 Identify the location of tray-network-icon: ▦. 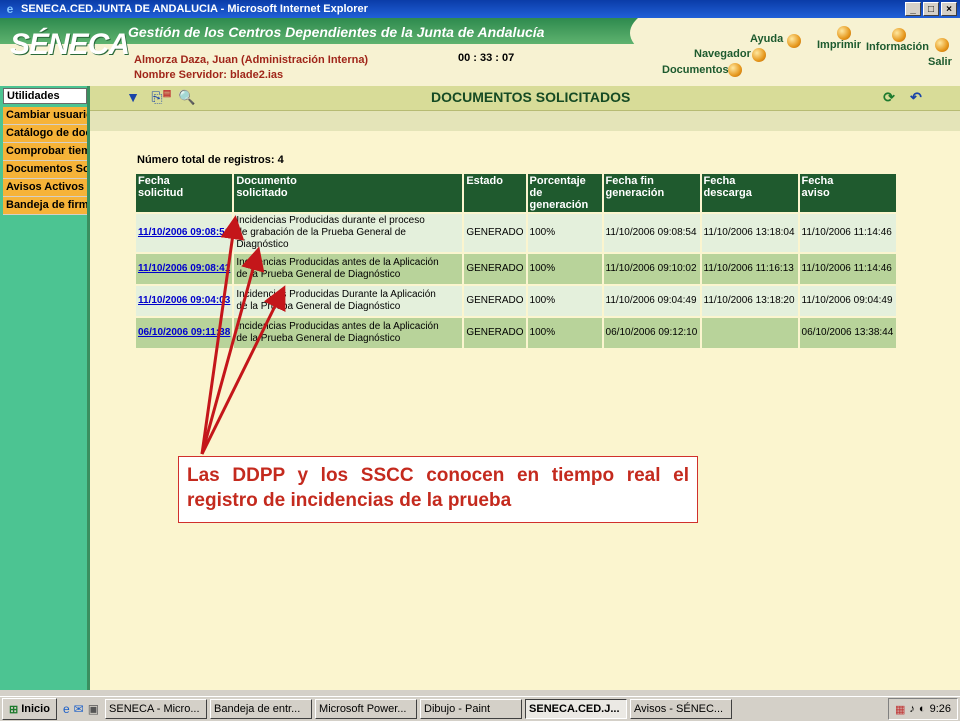
(900, 709).